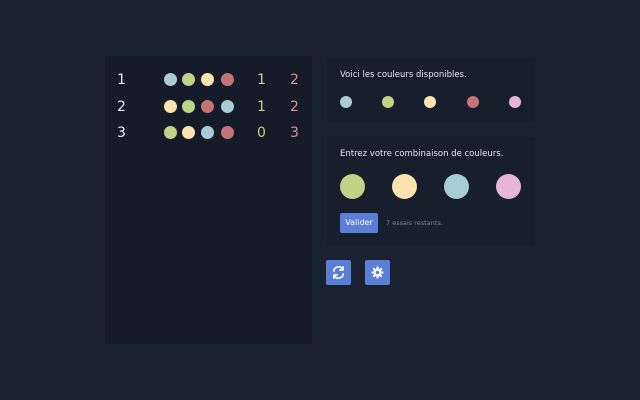 The height and width of the screenshot is (400, 640). I want to click on available-colors-card: Voici les couleurs disponibles., so click(431, 90).